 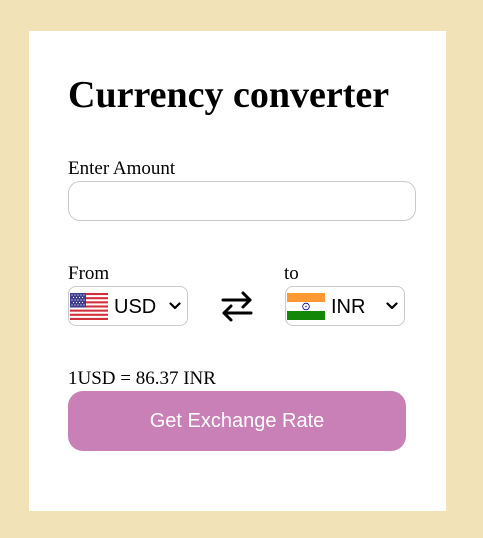 I want to click on amount-input, so click(x=242, y=201).